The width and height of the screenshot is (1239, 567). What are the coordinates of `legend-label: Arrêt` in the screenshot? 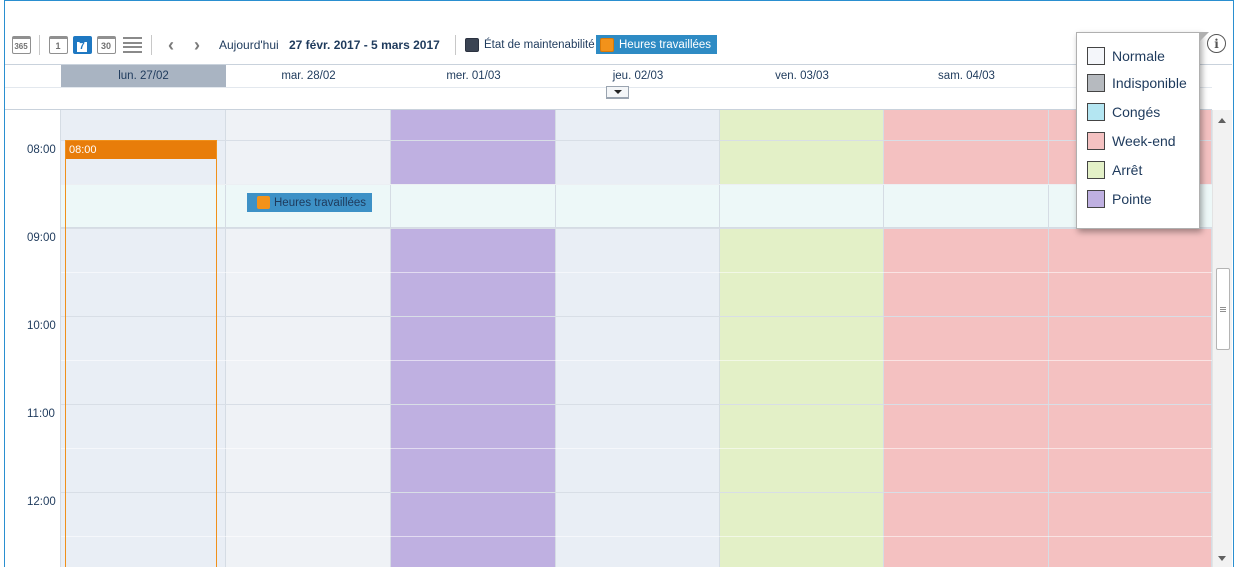 It's located at (1127, 170).